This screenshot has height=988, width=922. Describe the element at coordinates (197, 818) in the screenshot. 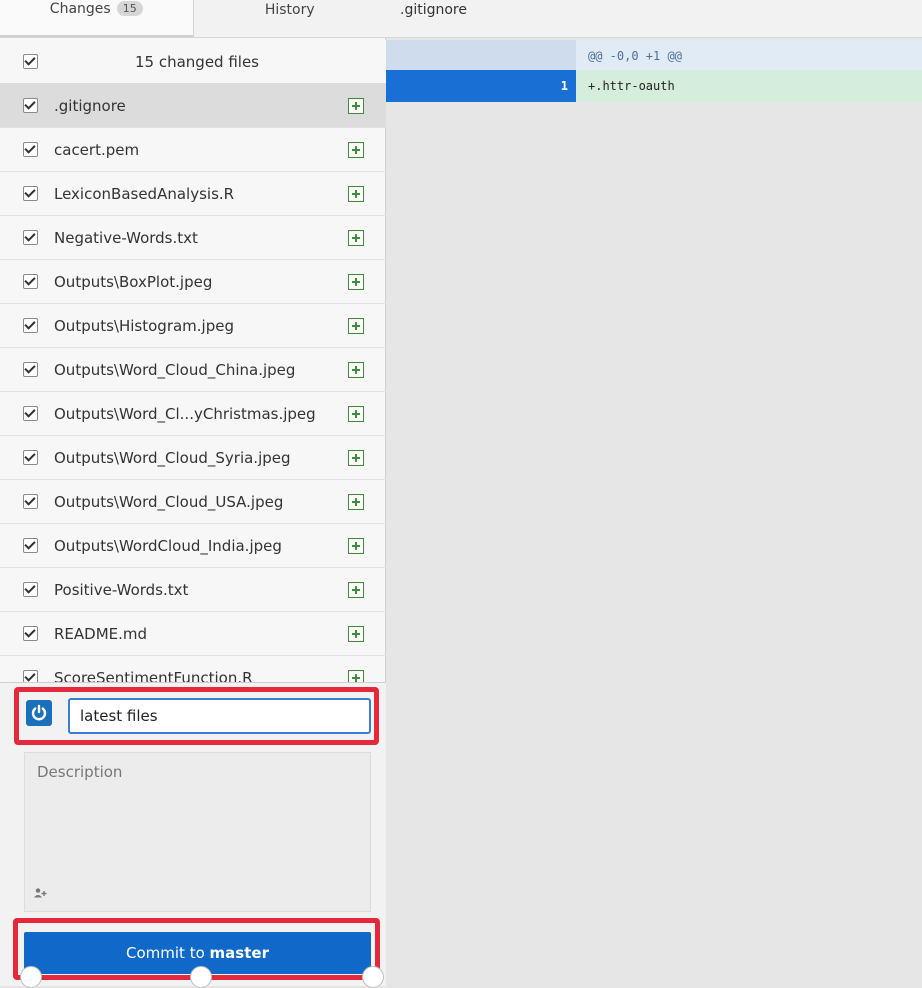

I see `description-input` at that location.